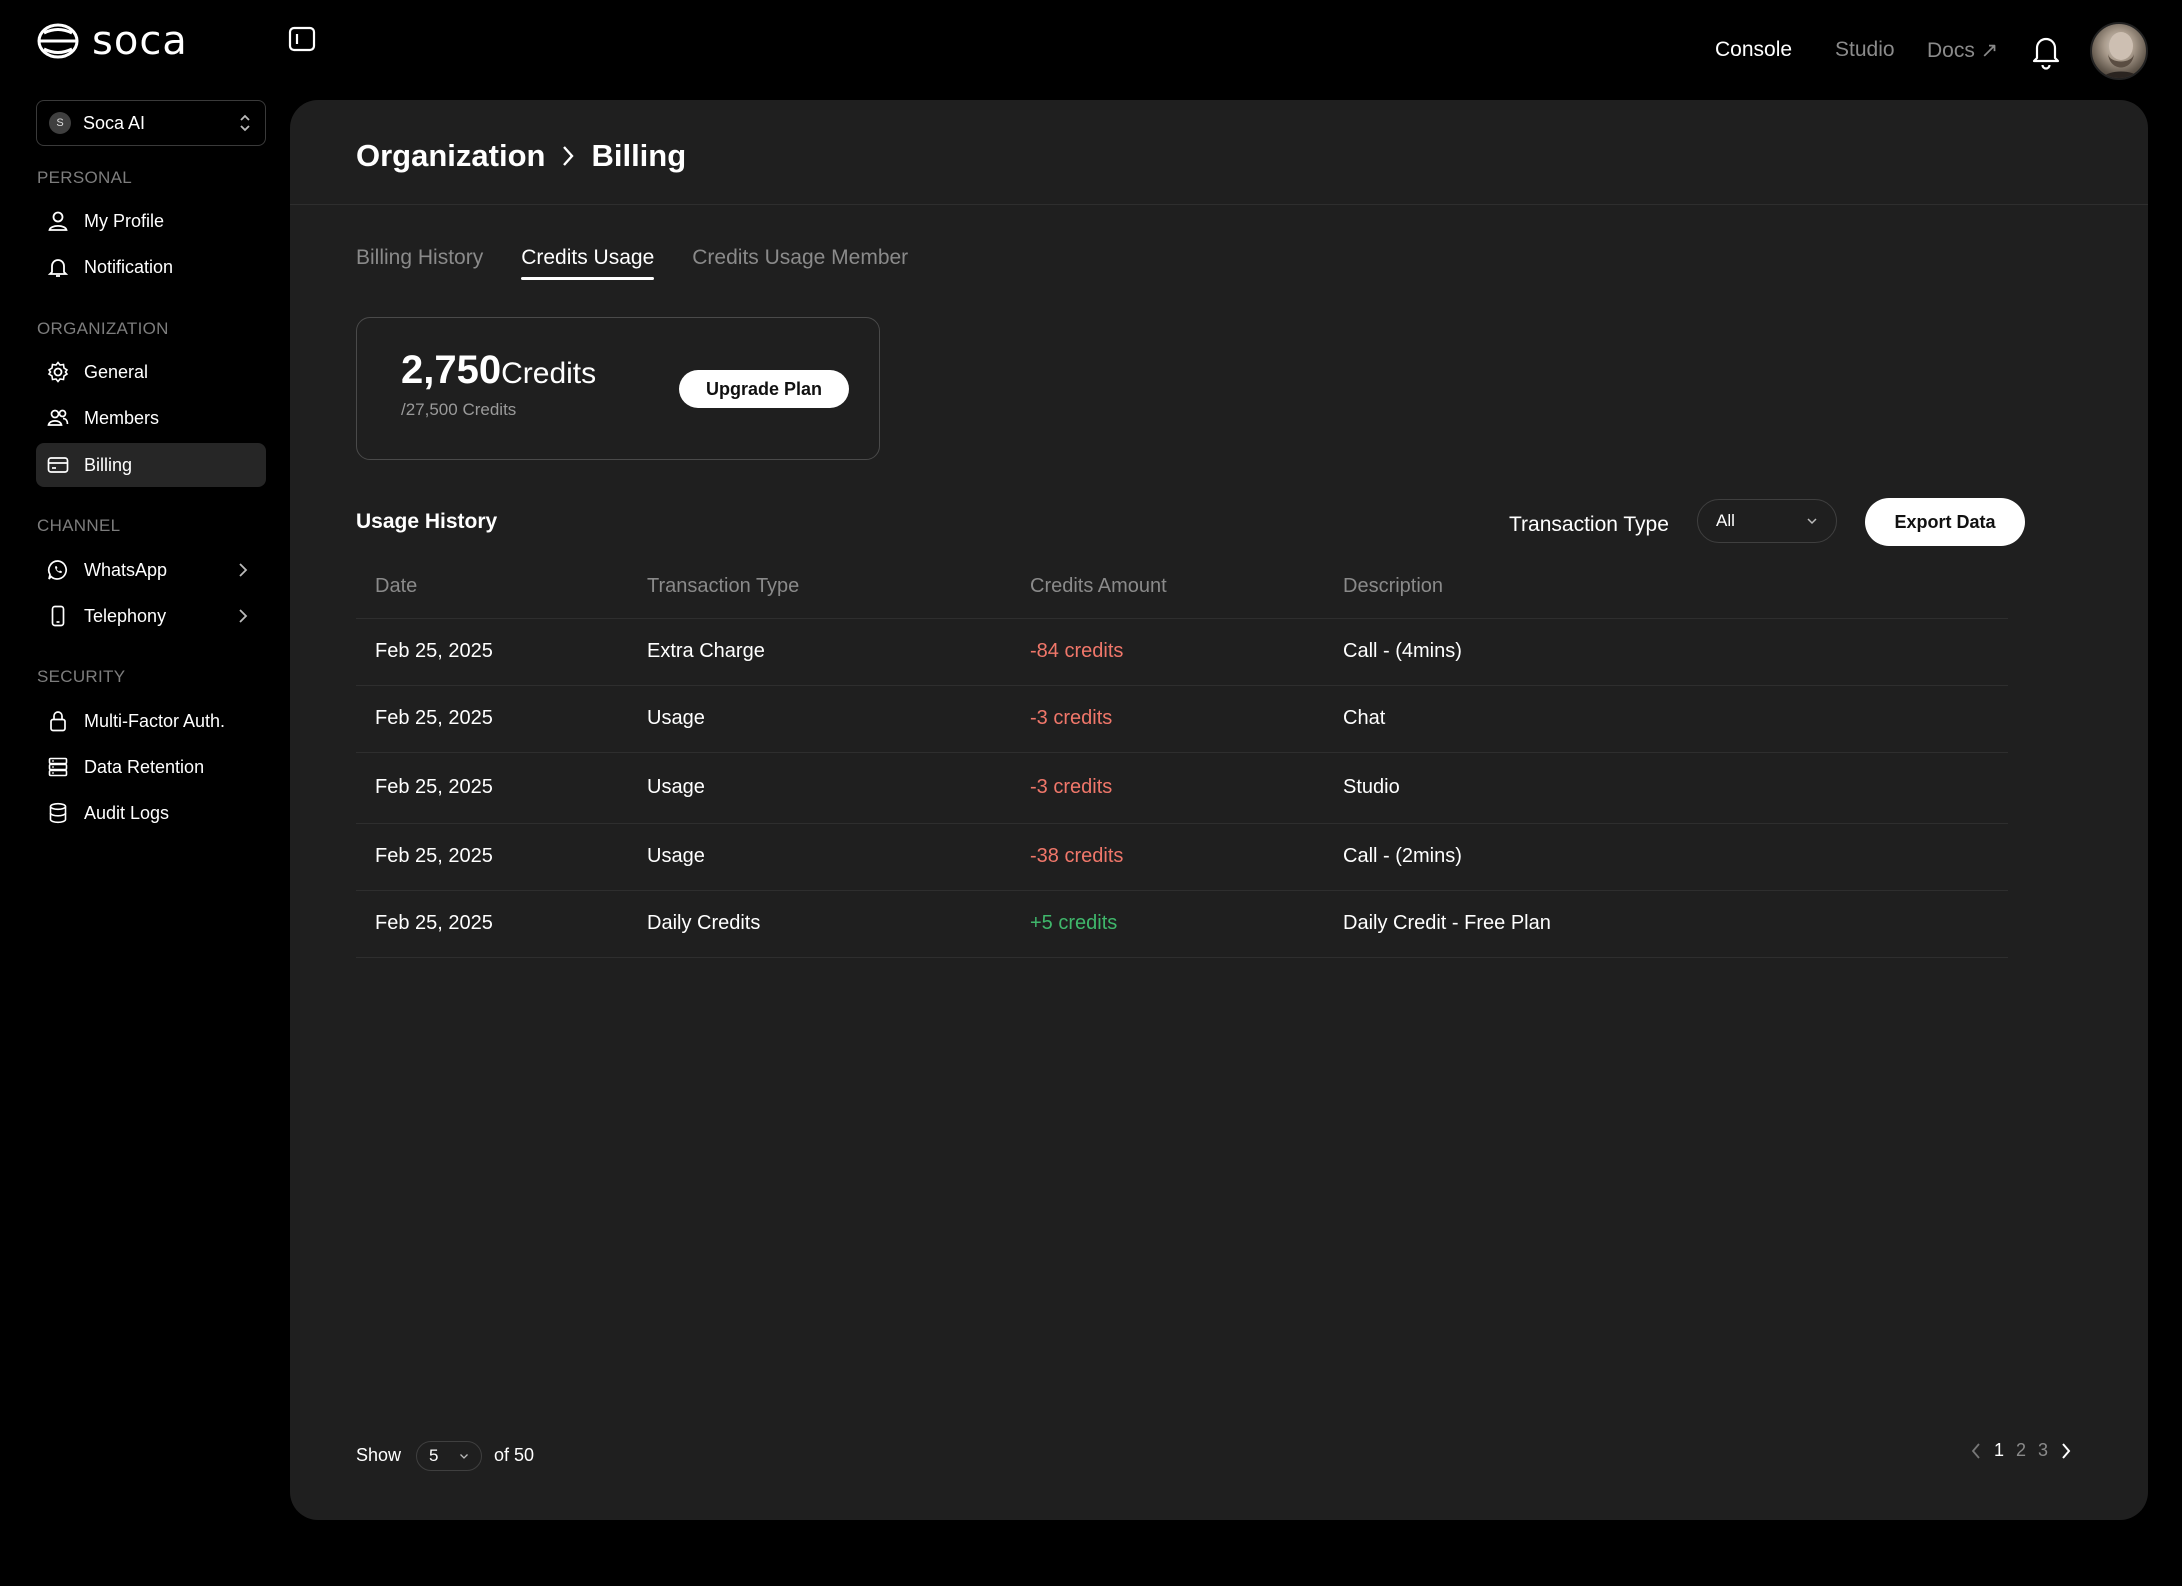 The image size is (2182, 1586). What do you see at coordinates (129, 266) in the screenshot?
I see `sidebar-item-label: Notification` at bounding box center [129, 266].